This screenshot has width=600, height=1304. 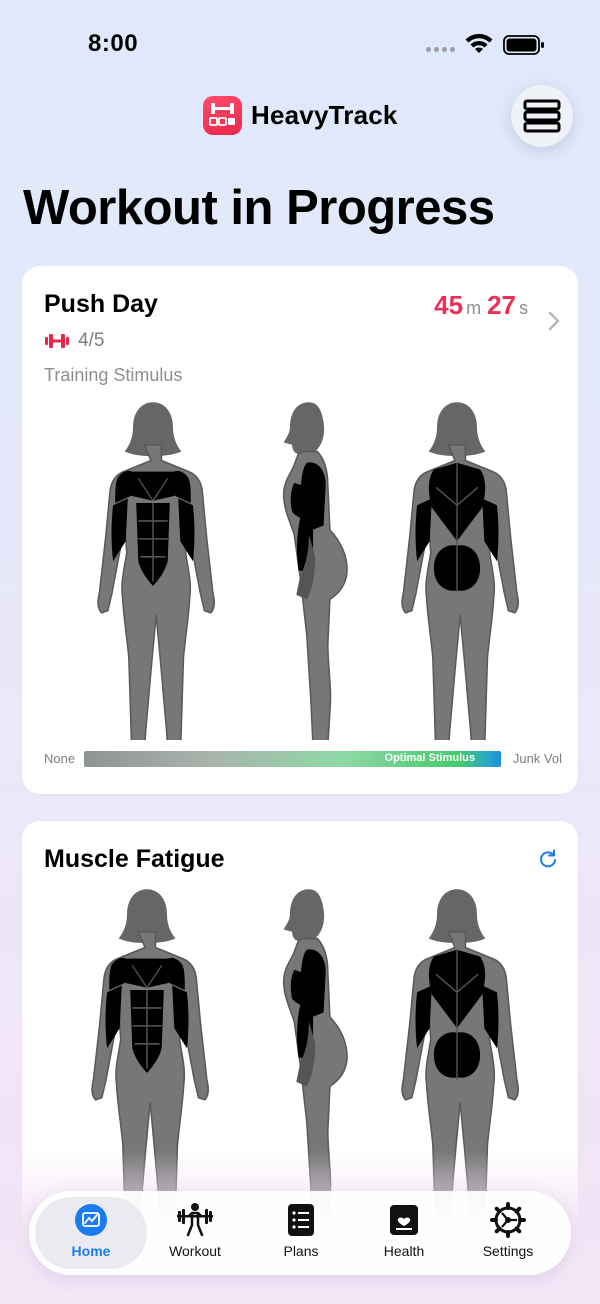 I want to click on refresh-icon, so click(x=548, y=859).